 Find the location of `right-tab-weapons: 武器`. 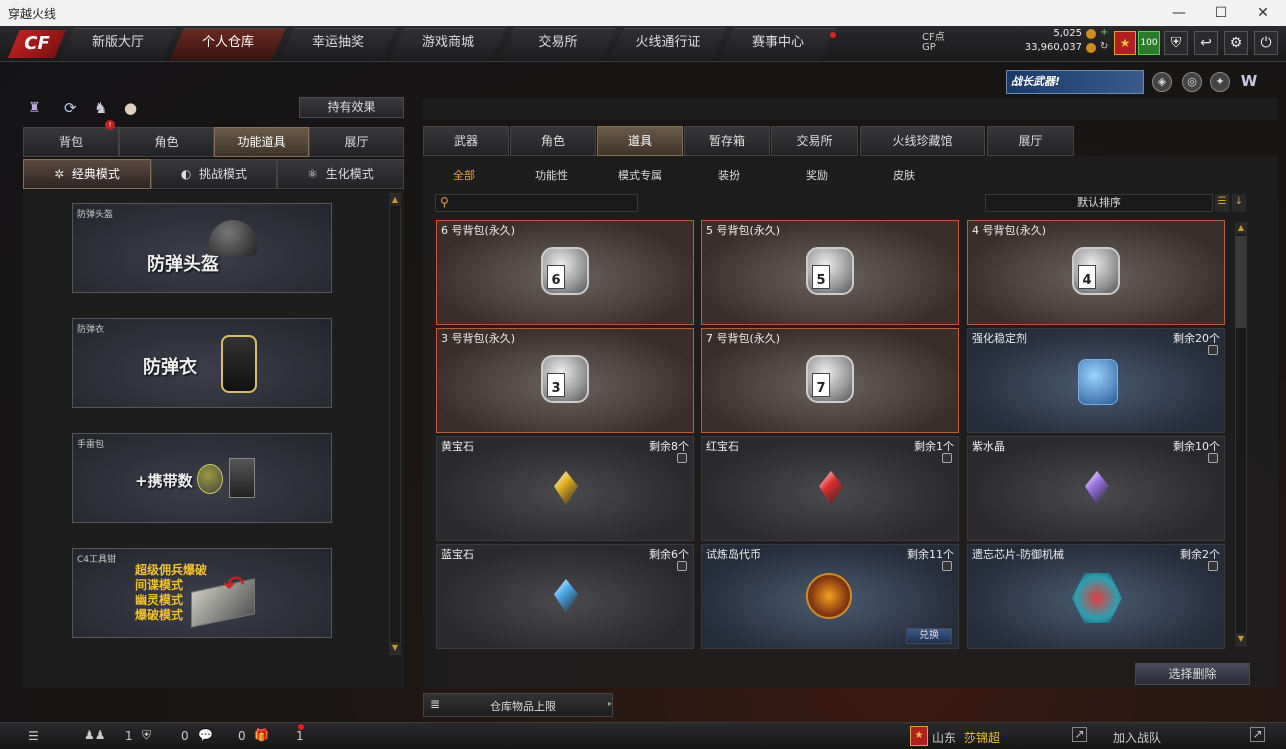

right-tab-weapons: 武器 is located at coordinates (466, 141).